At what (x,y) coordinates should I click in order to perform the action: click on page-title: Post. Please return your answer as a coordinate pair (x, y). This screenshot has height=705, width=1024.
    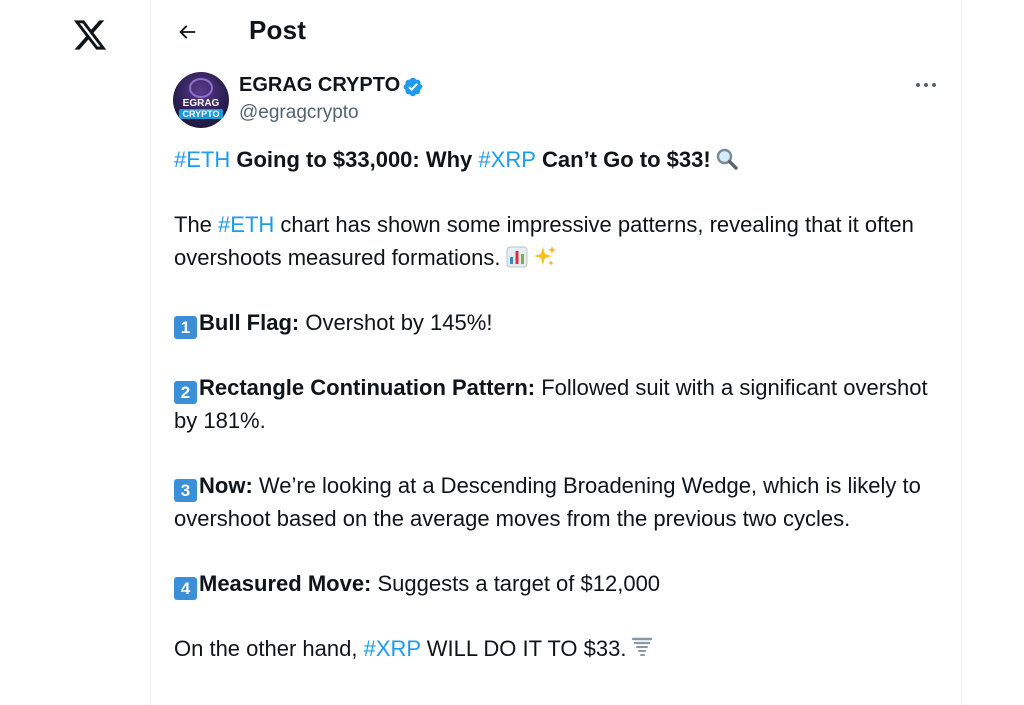
    Looking at the image, I should click on (278, 30).